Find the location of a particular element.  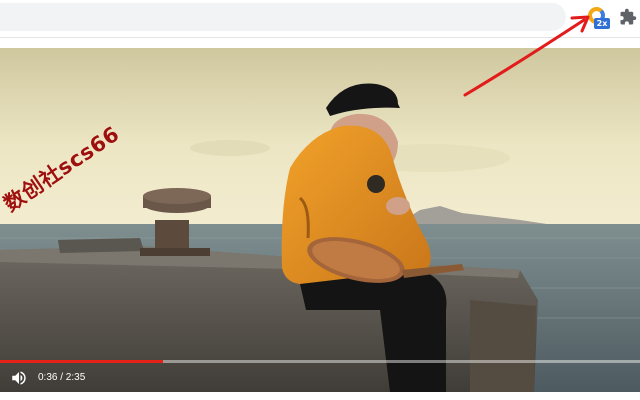

toolbar-divider is located at coordinates (320, 37).